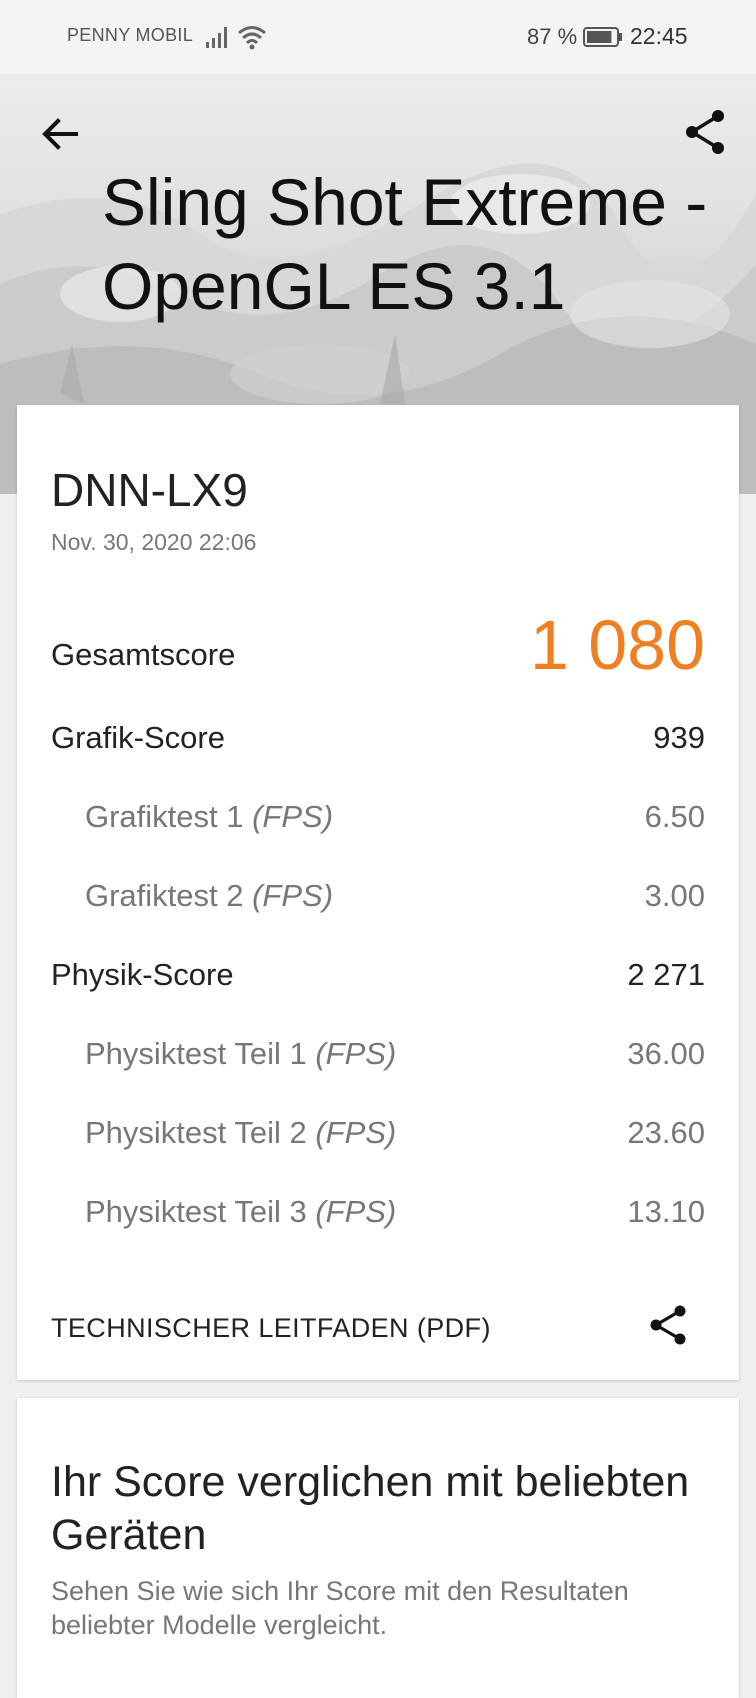 The height and width of the screenshot is (1698, 756). I want to click on signal-icon, so click(216, 37).